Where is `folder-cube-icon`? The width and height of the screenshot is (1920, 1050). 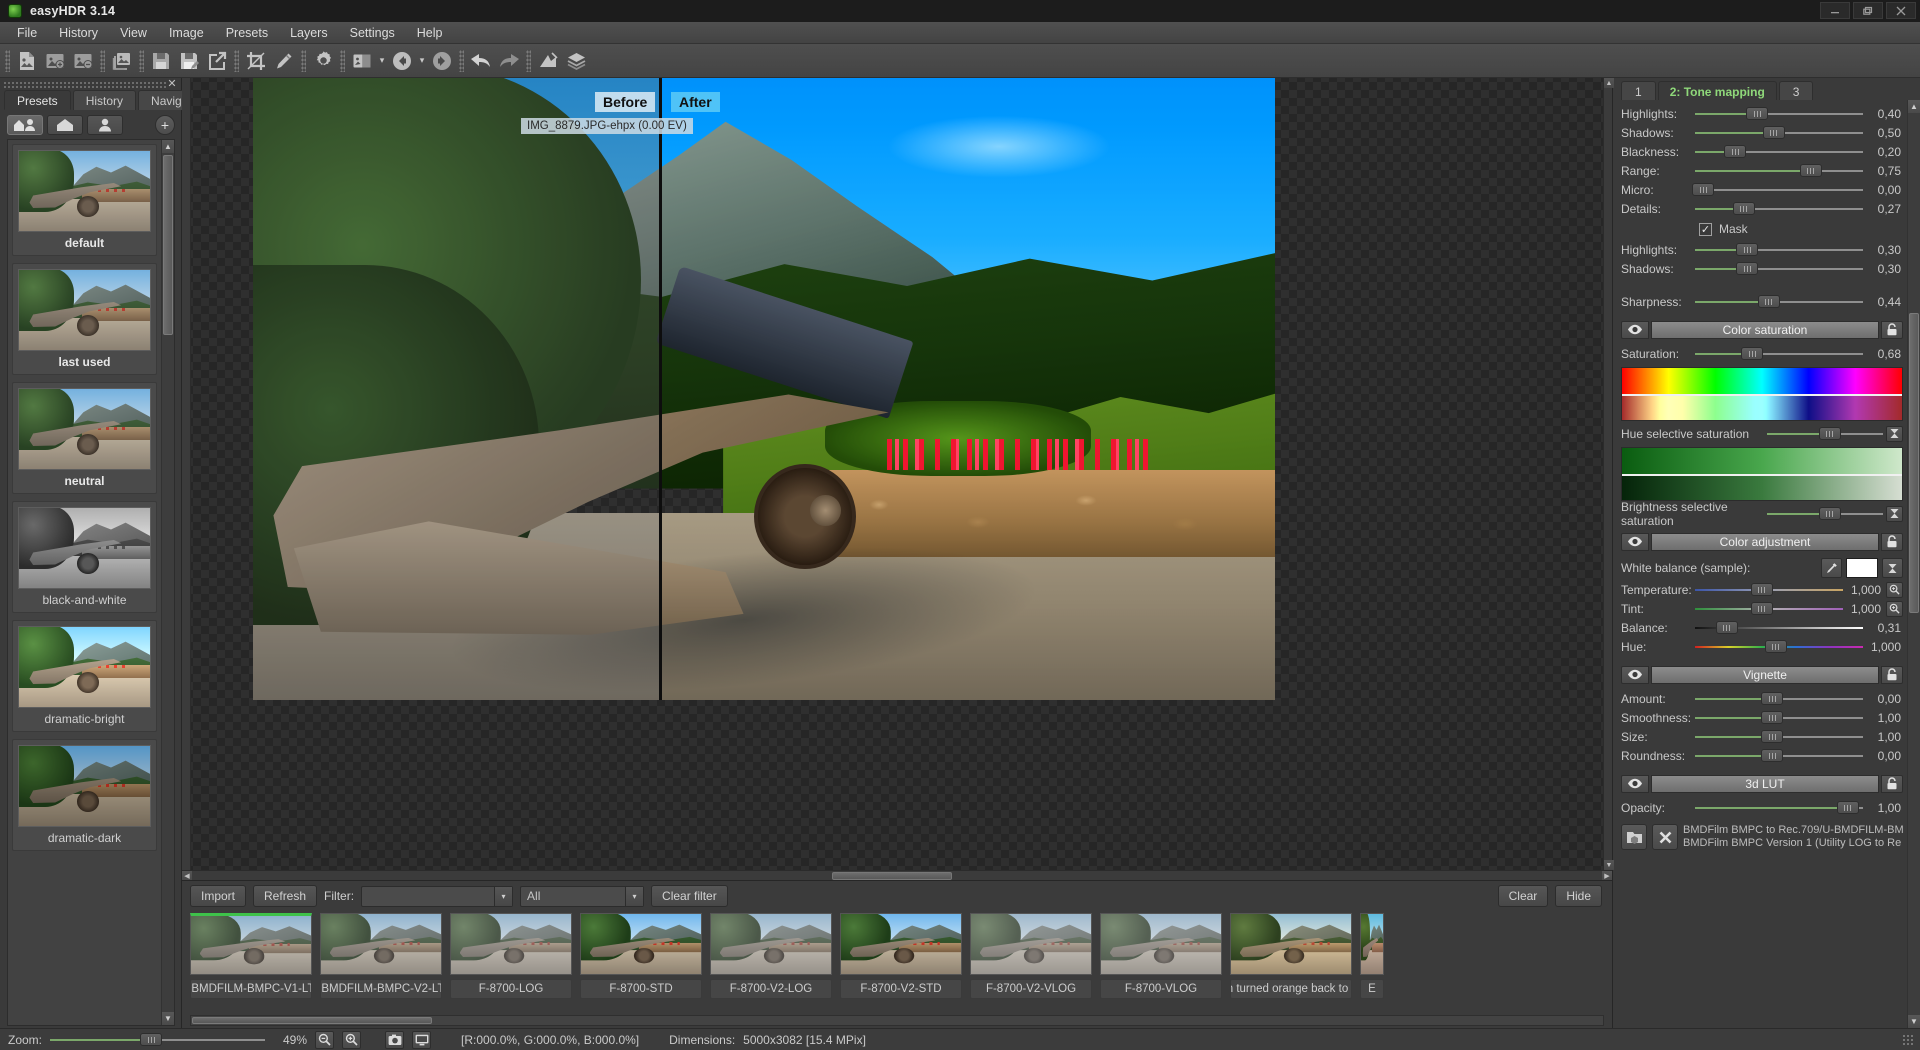 folder-cube-icon is located at coordinates (1634, 837).